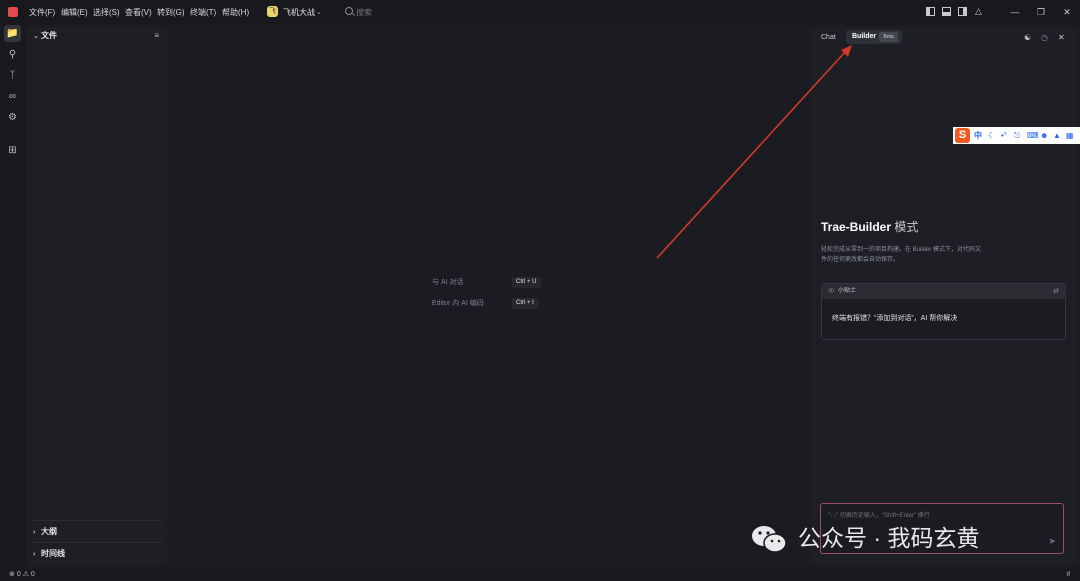  Describe the element at coordinates (901, 250) in the screenshot. I see `builder-description-line1: 轻松完成从零到一的项目构建。在 Builder 模式下，对代码文` at that location.